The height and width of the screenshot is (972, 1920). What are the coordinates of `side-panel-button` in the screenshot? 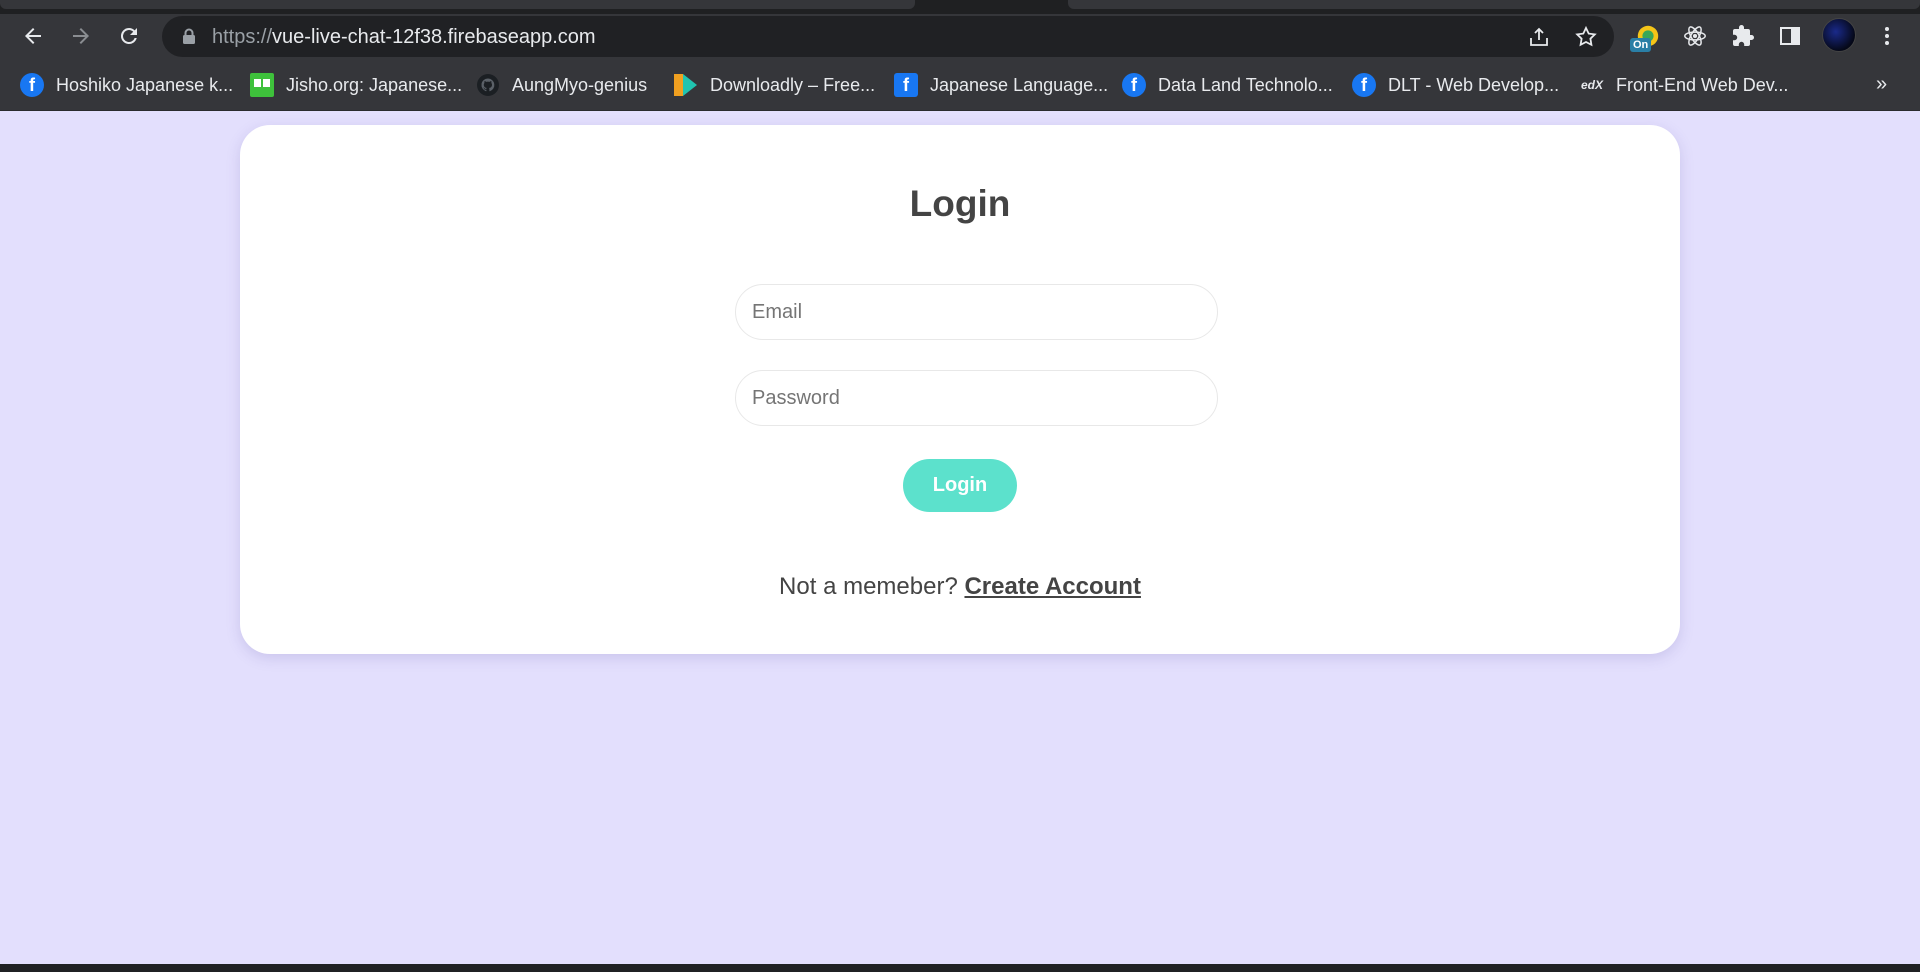 It's located at (1790, 36).